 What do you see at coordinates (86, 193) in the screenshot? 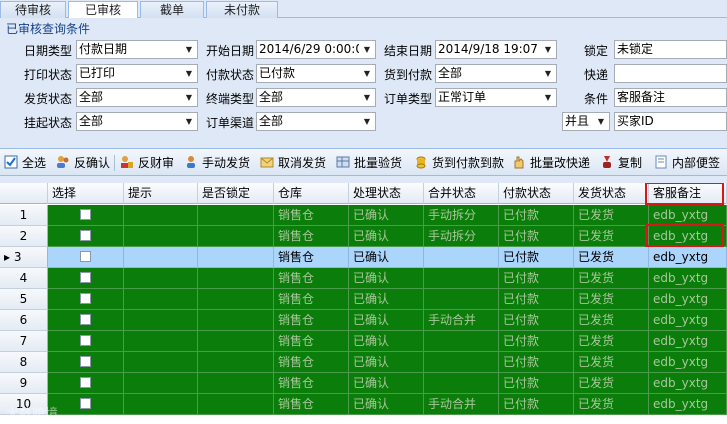
I see `col-select-header: 选择` at bounding box center [86, 193].